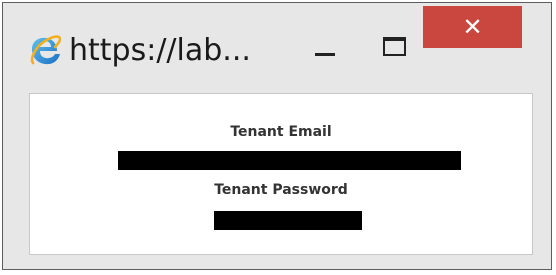 The height and width of the screenshot is (275, 556). I want to click on maximize-icon, so click(394, 46).